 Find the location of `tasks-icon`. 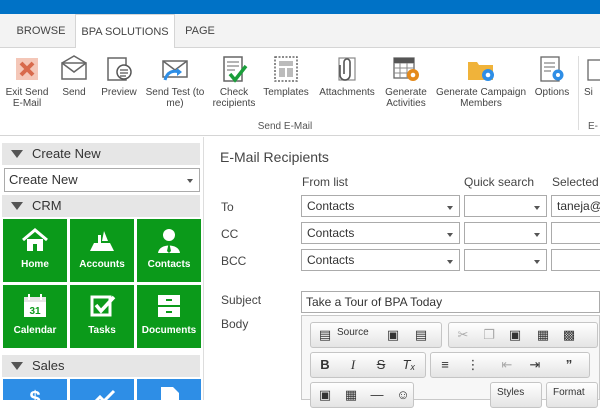

tasks-icon is located at coordinates (103, 306).